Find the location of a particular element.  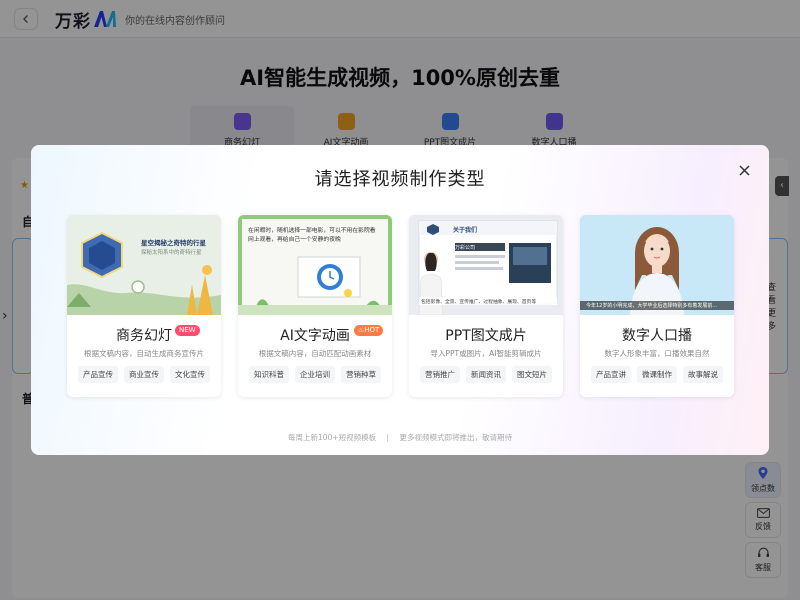

thumb-text-line2: 网上观看，再给自己一个安静的夜晚 is located at coordinates (294, 240).